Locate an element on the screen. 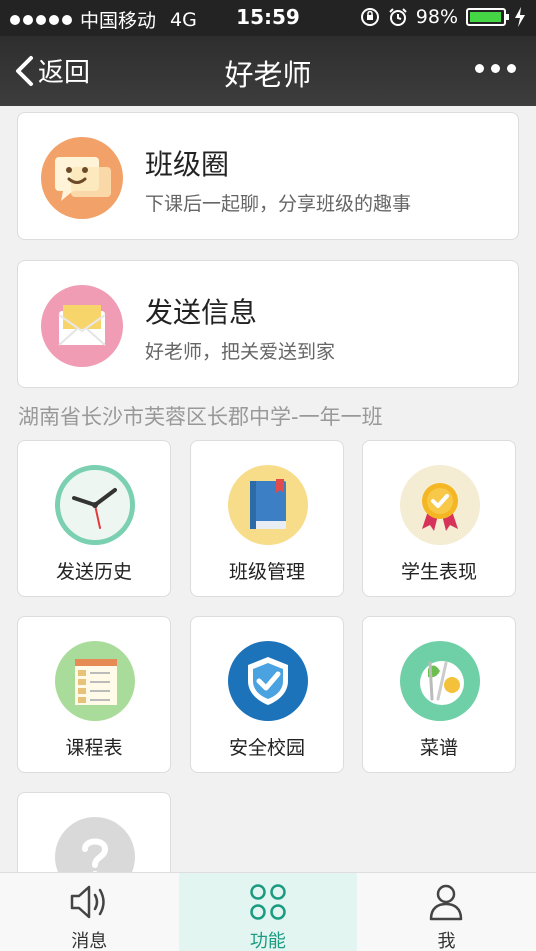  tab-me: 我 is located at coordinates (446, 912).